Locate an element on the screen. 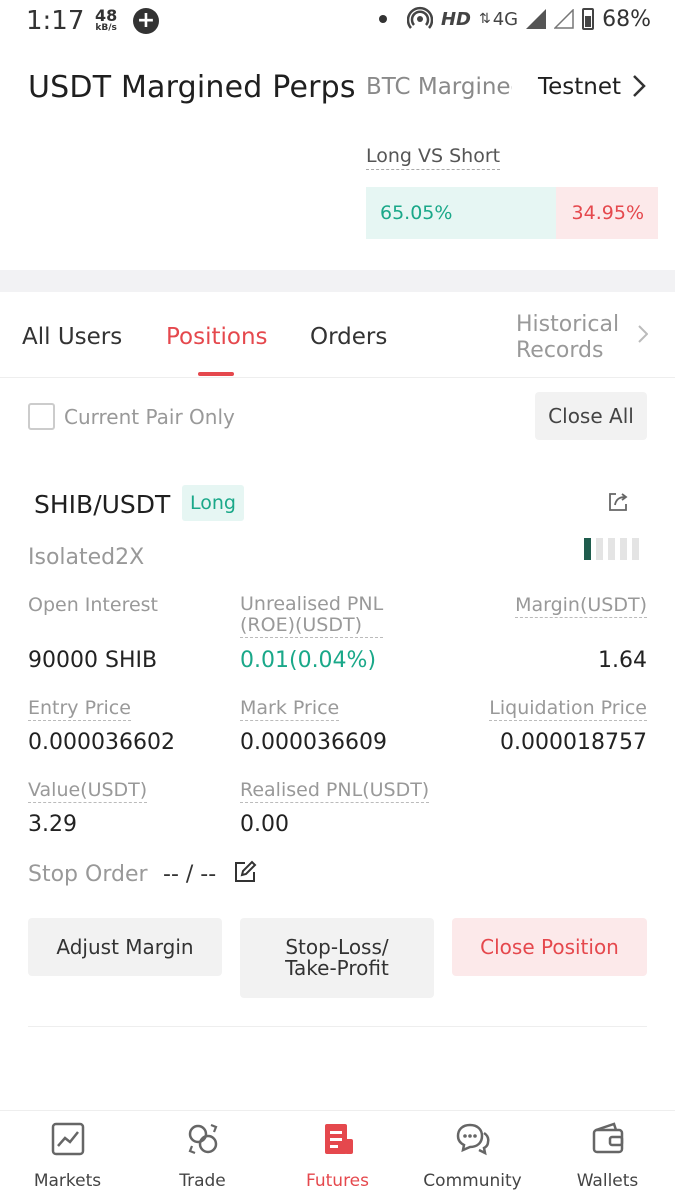 This screenshot has width=675, height=1200. bottom-navigation: Markets Trade Futures Community Wallets is located at coordinates (337, 1155).